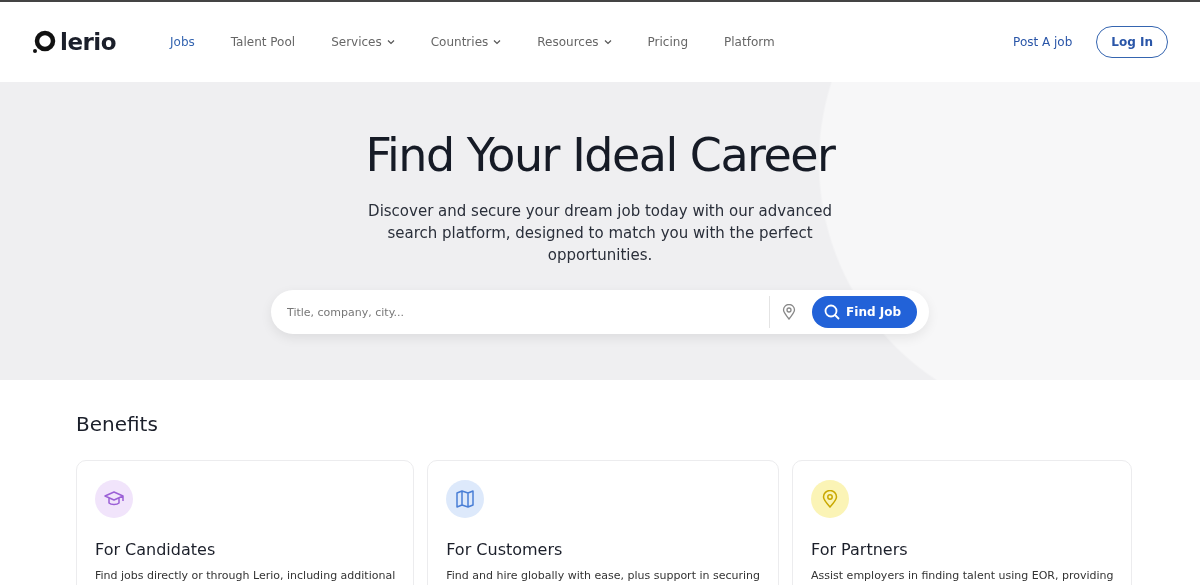 The height and width of the screenshot is (585, 1200). I want to click on card-title: For Candidates, so click(156, 549).